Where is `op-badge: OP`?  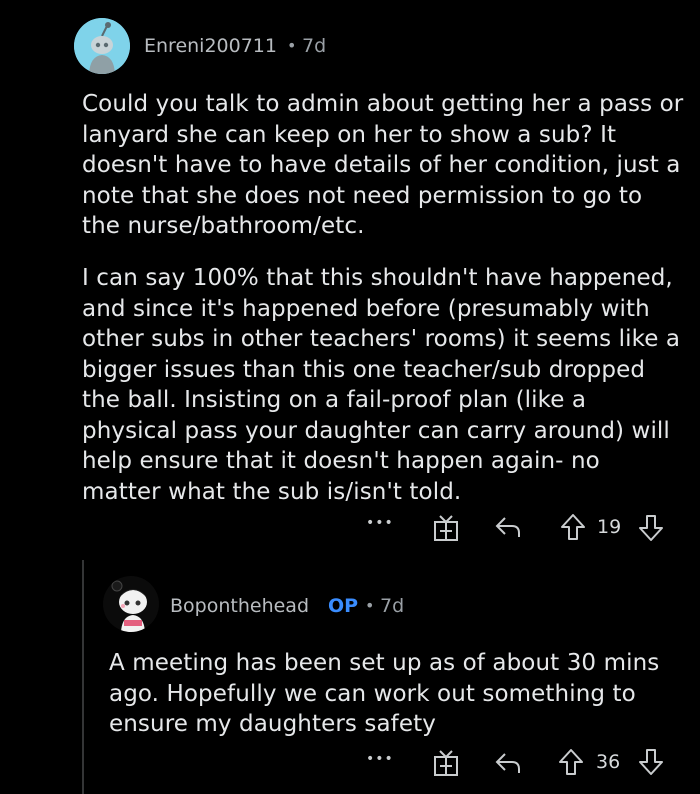
op-badge: OP is located at coordinates (343, 606).